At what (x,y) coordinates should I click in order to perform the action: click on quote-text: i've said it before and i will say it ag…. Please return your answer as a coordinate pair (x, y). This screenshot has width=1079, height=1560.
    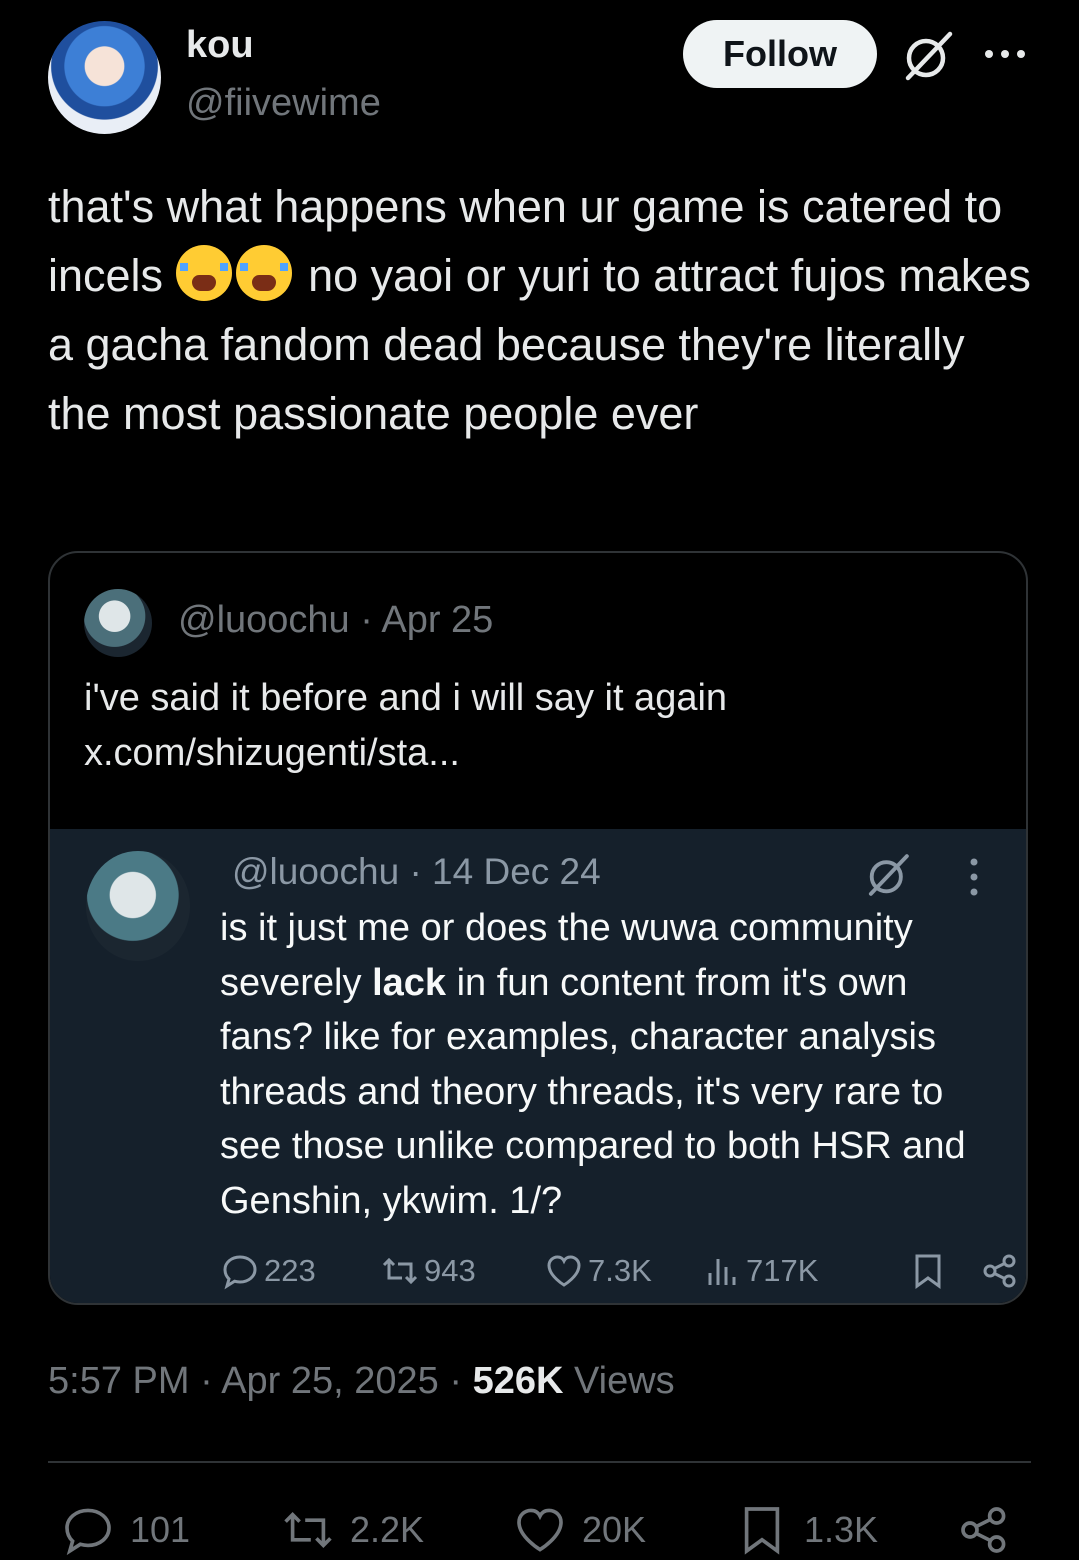
    Looking at the image, I should click on (406, 725).